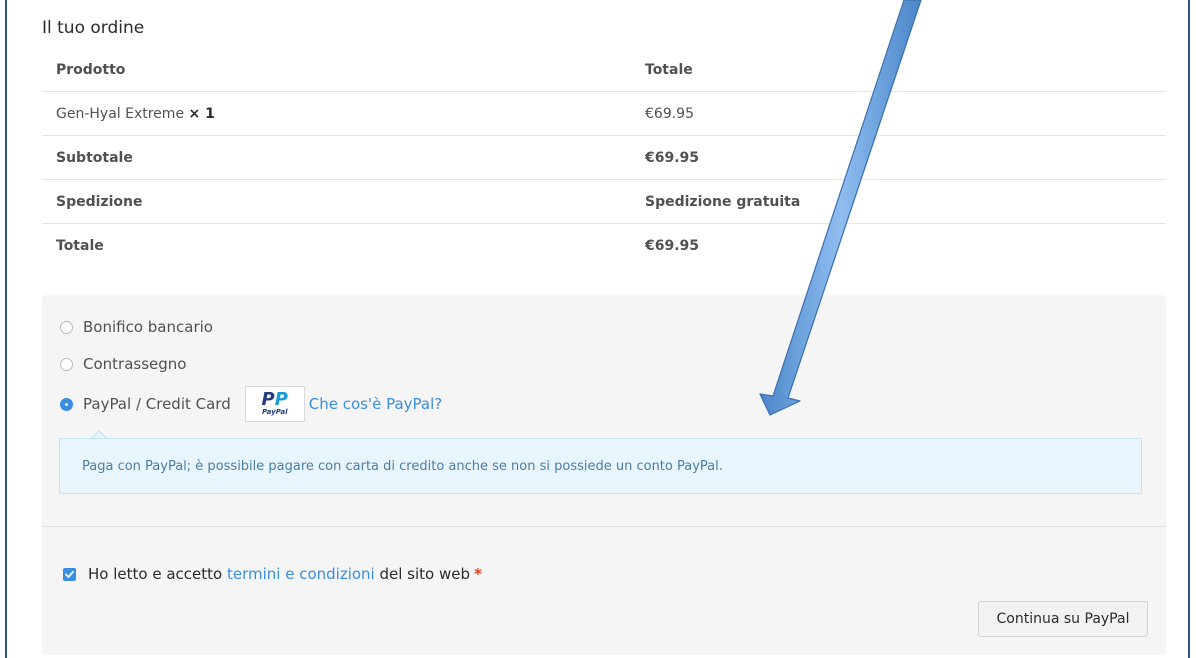  What do you see at coordinates (66, 404) in the screenshot?
I see `radio-button-selected` at bounding box center [66, 404].